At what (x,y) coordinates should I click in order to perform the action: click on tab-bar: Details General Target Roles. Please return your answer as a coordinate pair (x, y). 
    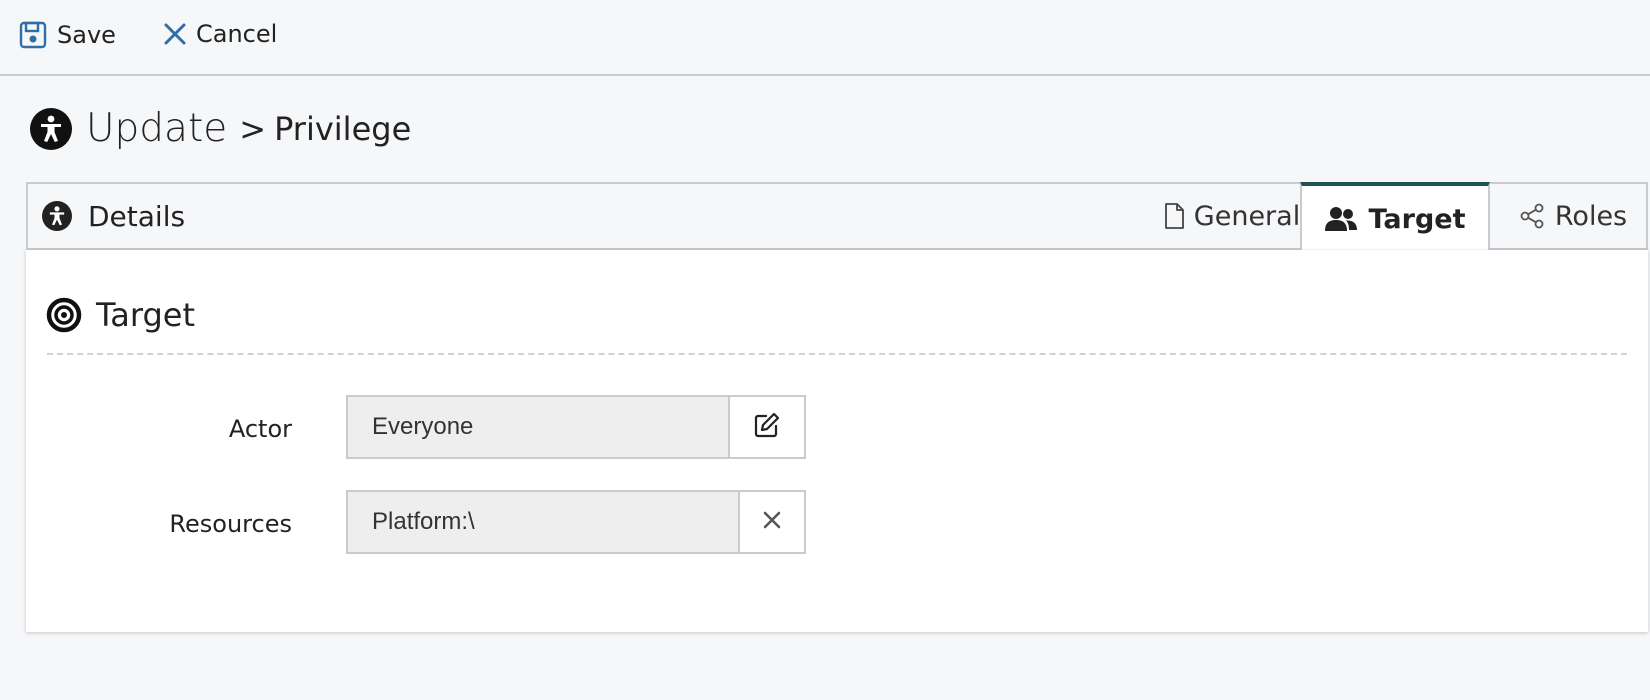
    Looking at the image, I should click on (837, 217).